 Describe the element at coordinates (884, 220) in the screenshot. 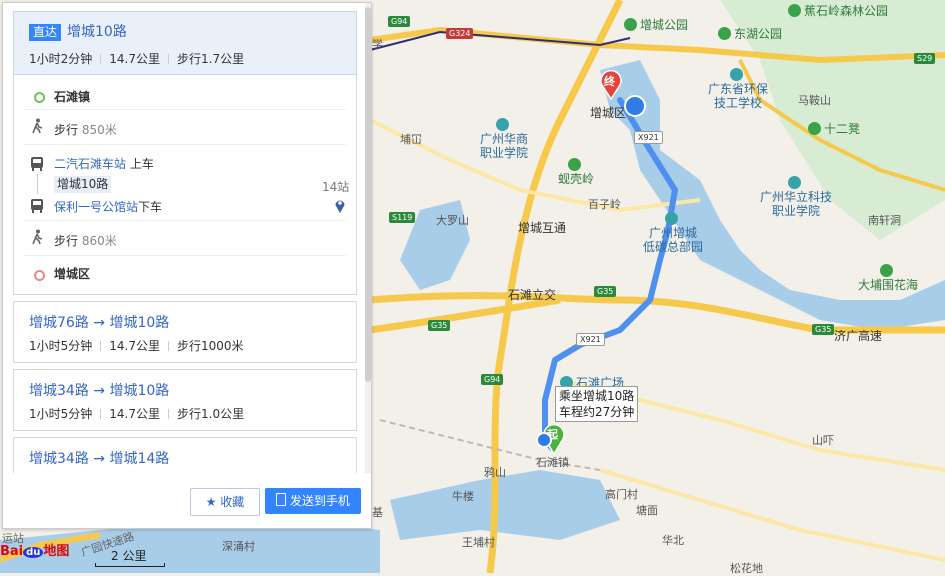

I see `label-nanxuandong: 南轩洞` at that location.